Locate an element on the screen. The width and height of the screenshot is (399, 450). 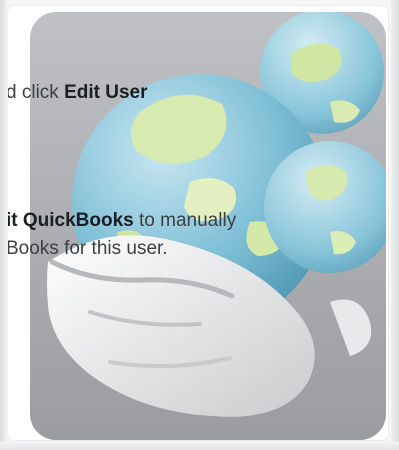
instruction-line-2: it QuickBooks to manually is located at coordinates (122, 221).